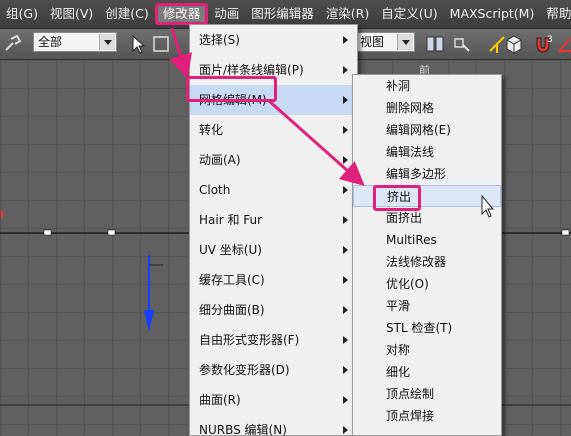 The image size is (571, 436). Describe the element at coordinates (427, 328) in the screenshot. I see `menu-item-stl-check: STL 检查(T)` at that location.